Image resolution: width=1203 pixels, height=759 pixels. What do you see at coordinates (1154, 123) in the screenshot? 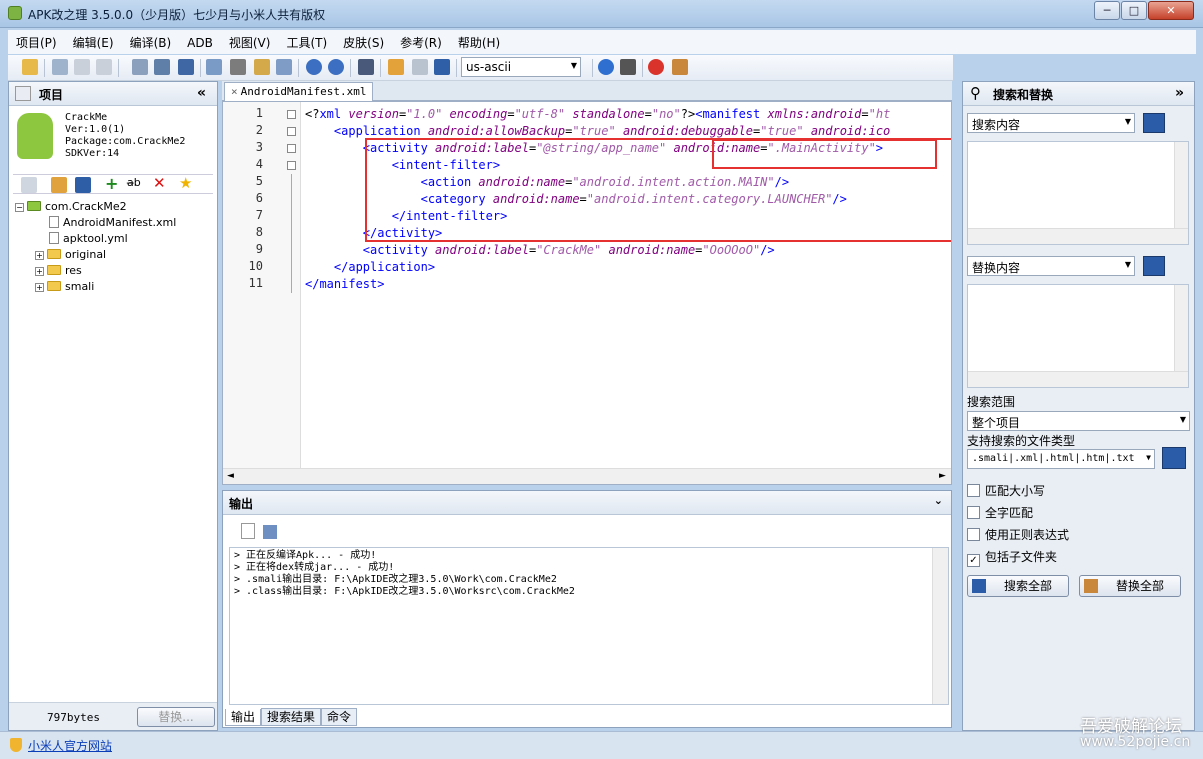
I see `search-history-icon` at bounding box center [1154, 123].